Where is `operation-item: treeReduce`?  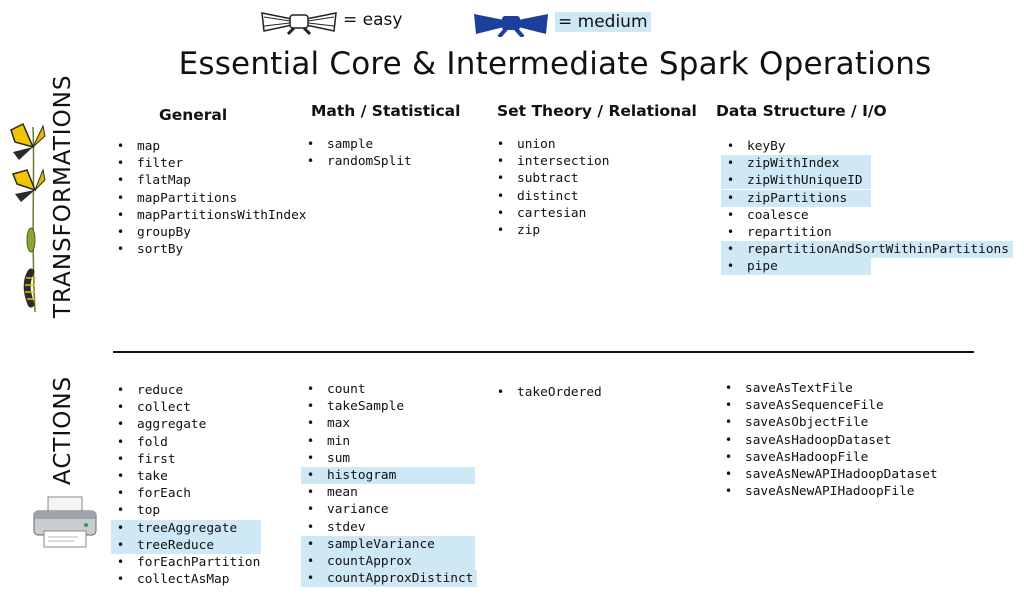 operation-item: treeReduce is located at coordinates (187, 545).